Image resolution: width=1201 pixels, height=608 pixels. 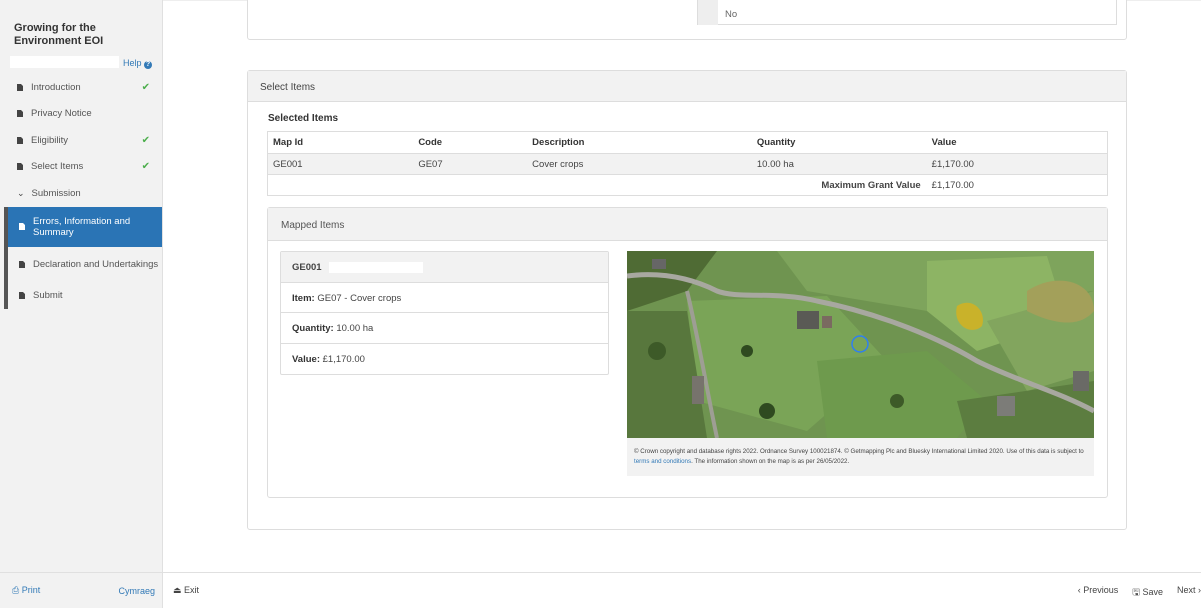 What do you see at coordinates (839, 164) in the screenshot?
I see `cell-quantity: 10.00 ha` at bounding box center [839, 164].